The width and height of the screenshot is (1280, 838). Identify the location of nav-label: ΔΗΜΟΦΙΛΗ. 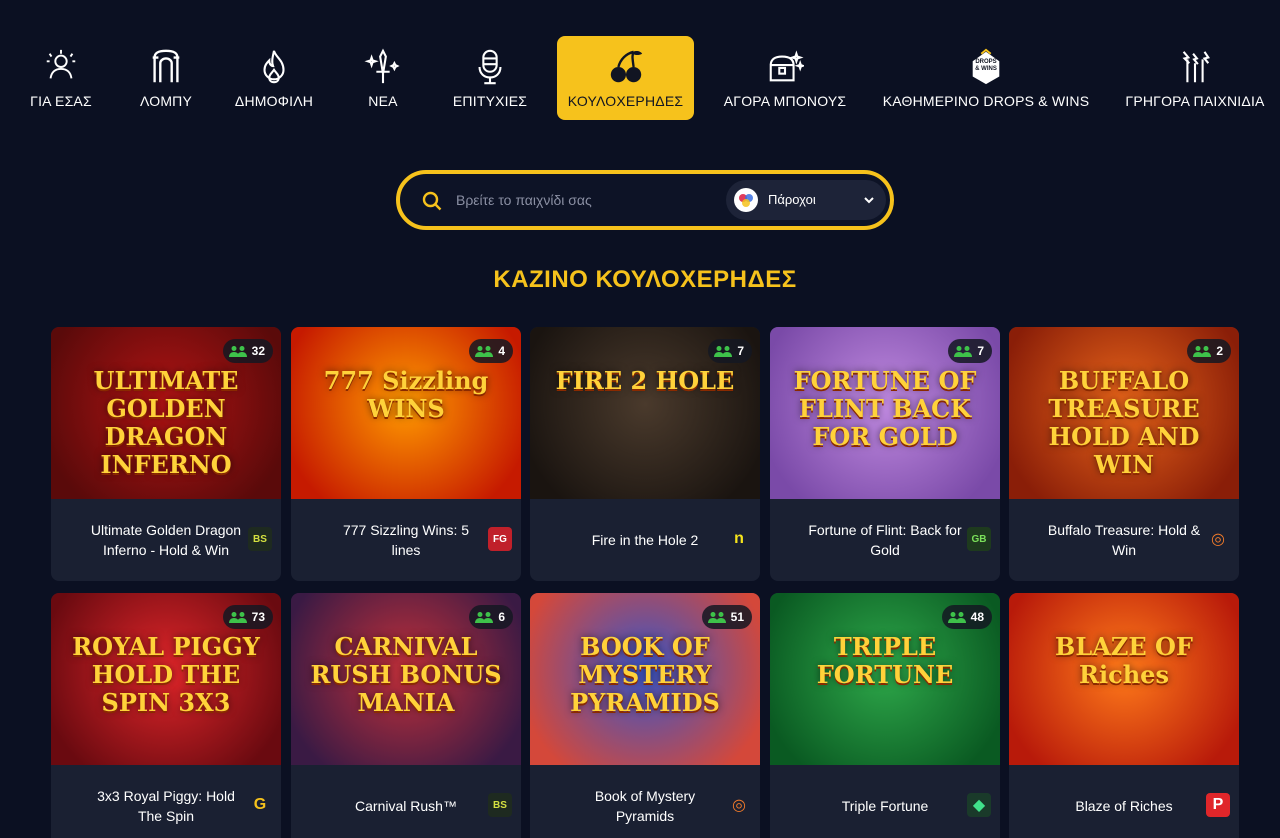
(274, 101).